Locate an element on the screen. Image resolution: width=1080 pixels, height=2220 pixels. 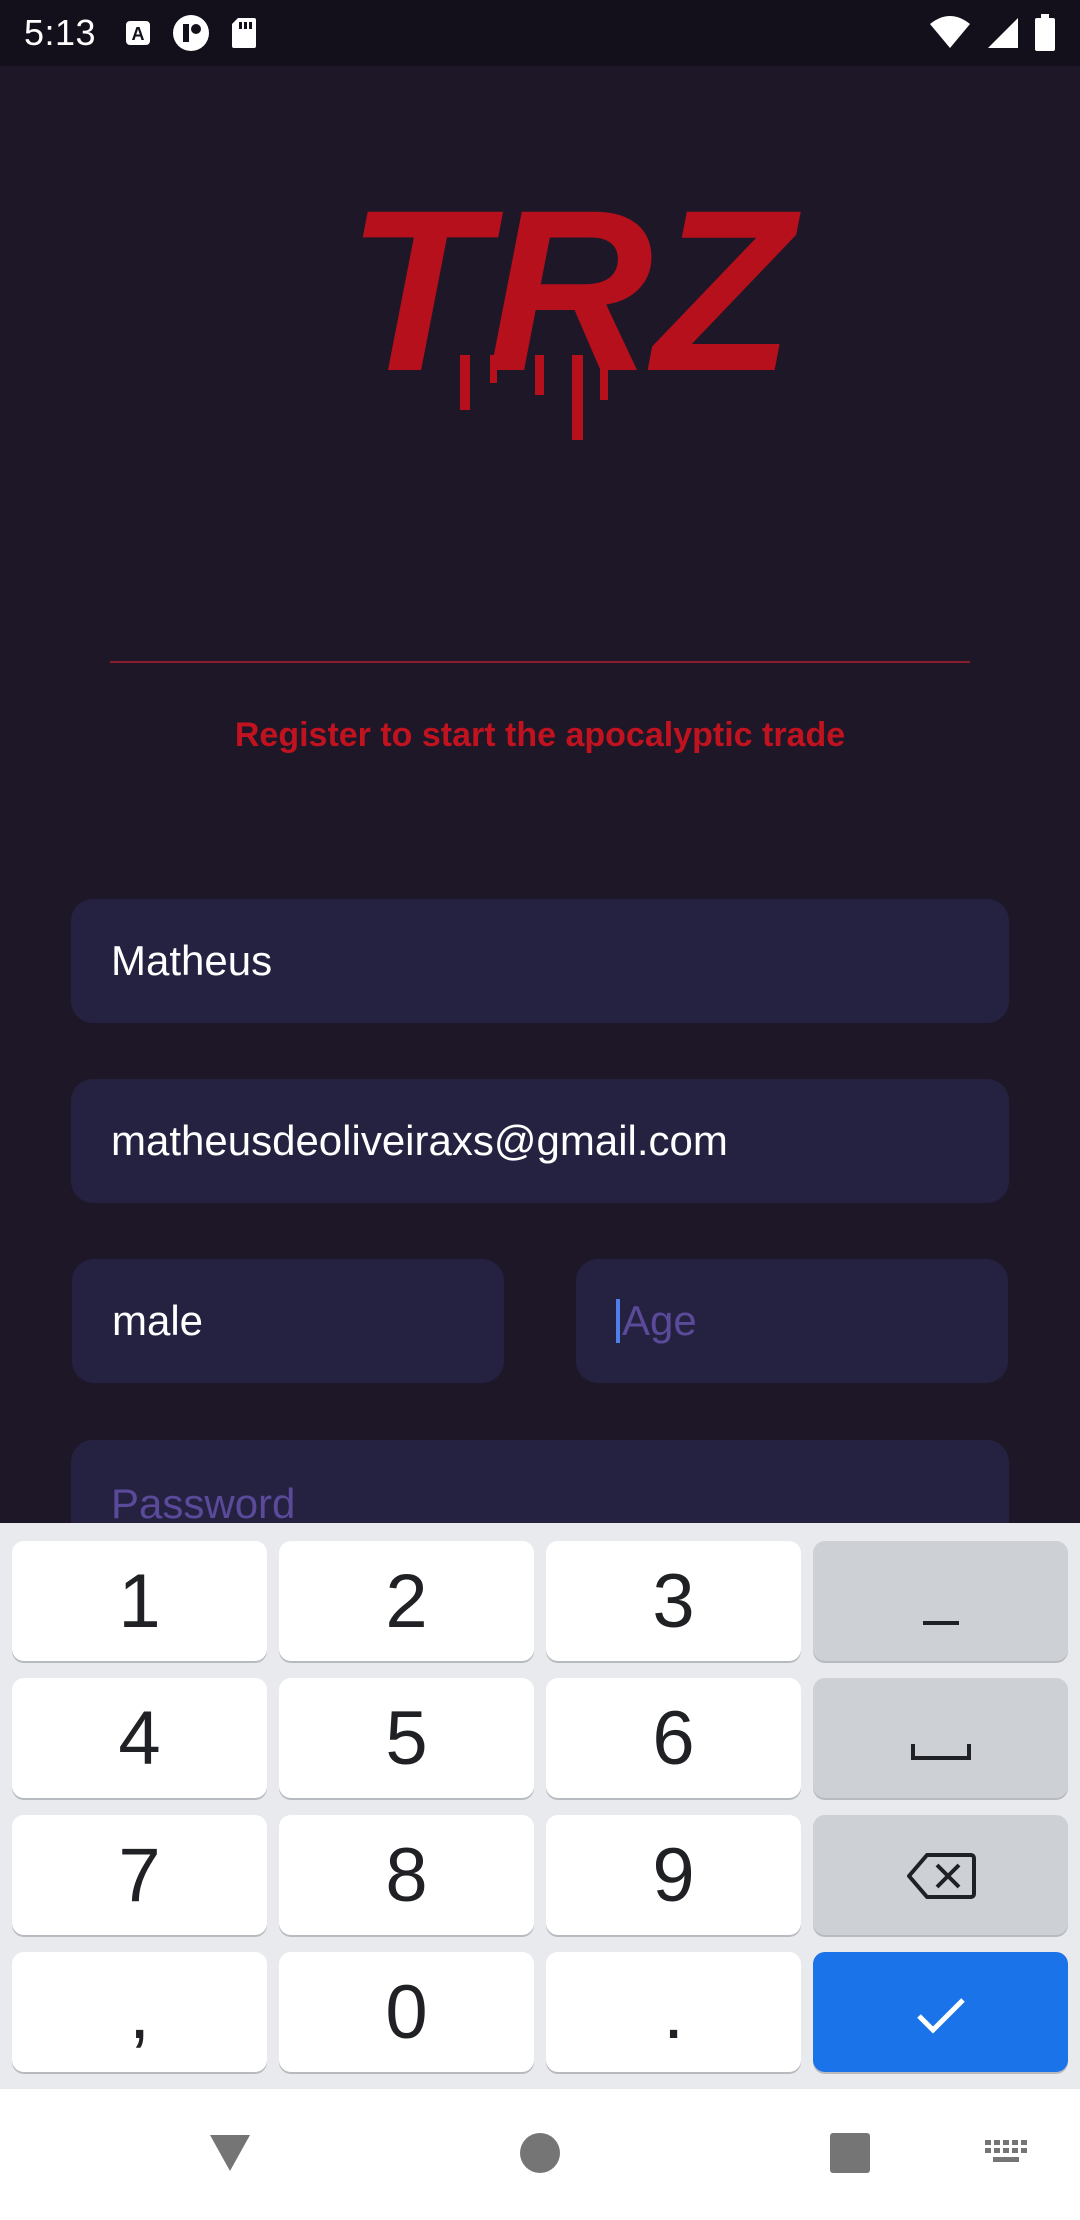
key-5: 5 is located at coordinates (406, 1738).